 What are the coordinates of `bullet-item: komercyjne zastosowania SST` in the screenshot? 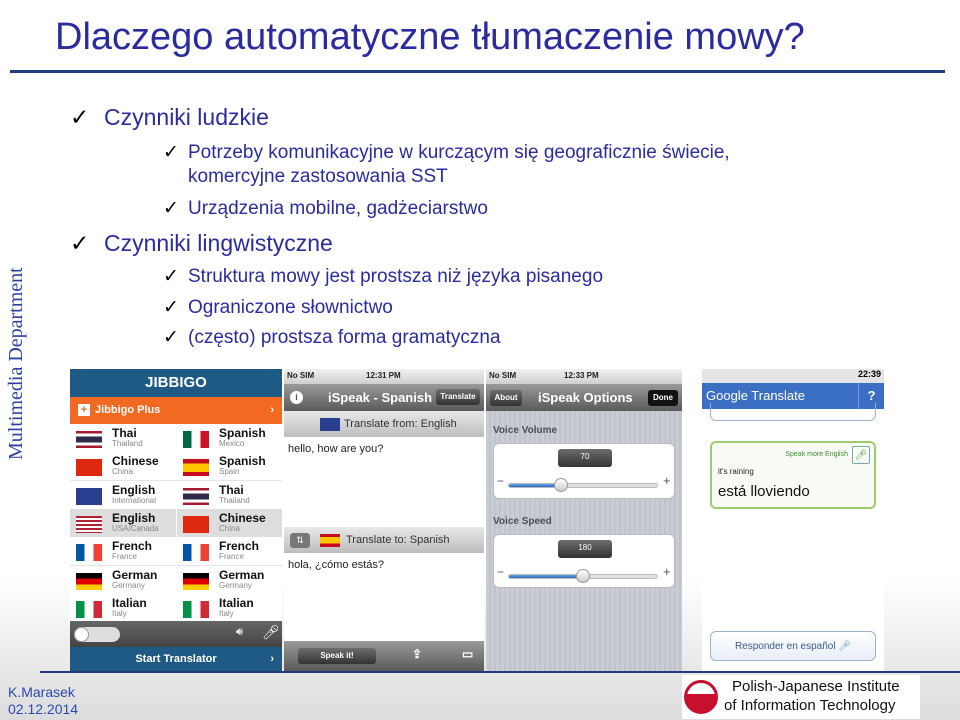 It's located at (318, 177).